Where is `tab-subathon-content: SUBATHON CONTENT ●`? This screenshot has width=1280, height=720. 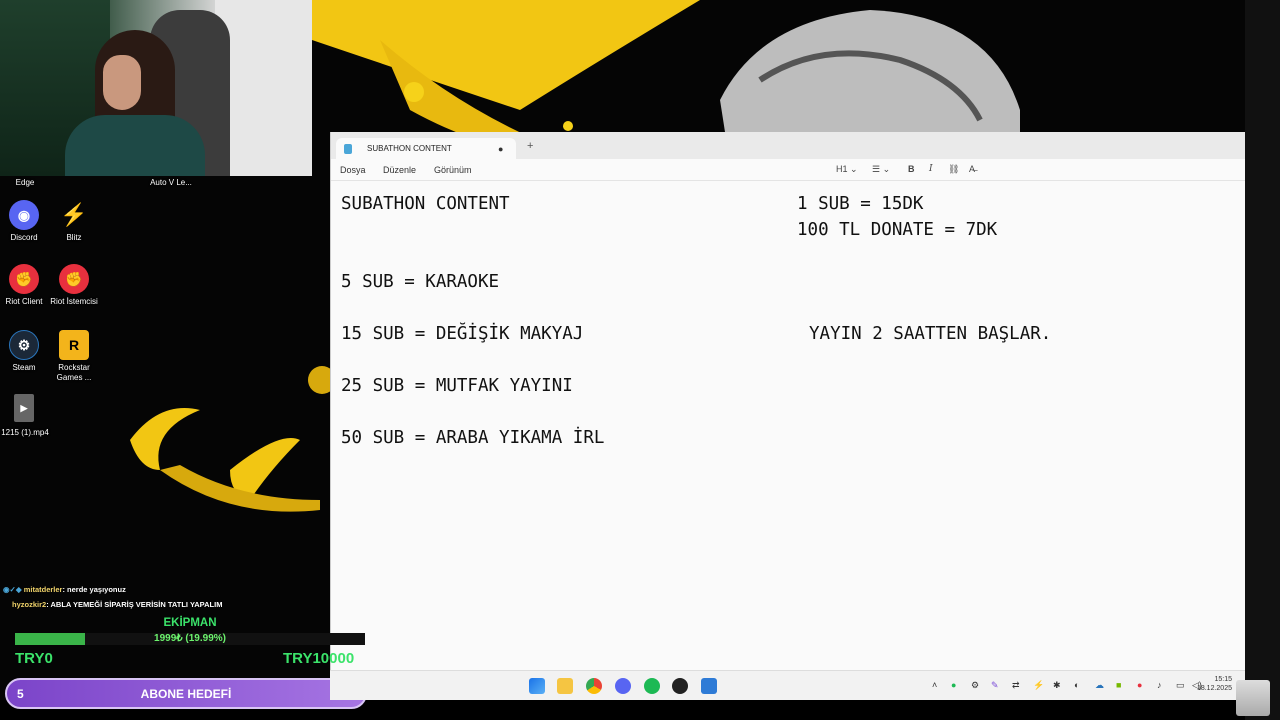 tab-subathon-content: SUBATHON CONTENT ● is located at coordinates (426, 148).